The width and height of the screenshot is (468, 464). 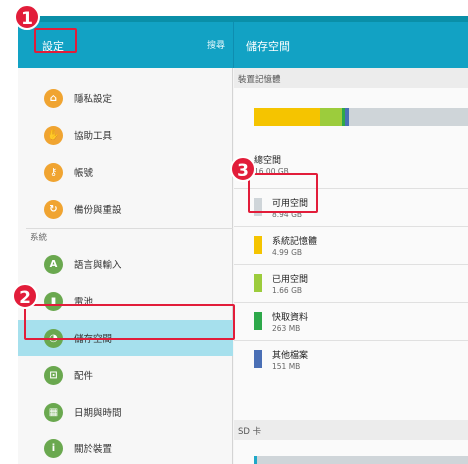 What do you see at coordinates (125, 412) in the screenshot?
I see `sidebar-item-calendar: ▦ 日期與時間` at bounding box center [125, 412].